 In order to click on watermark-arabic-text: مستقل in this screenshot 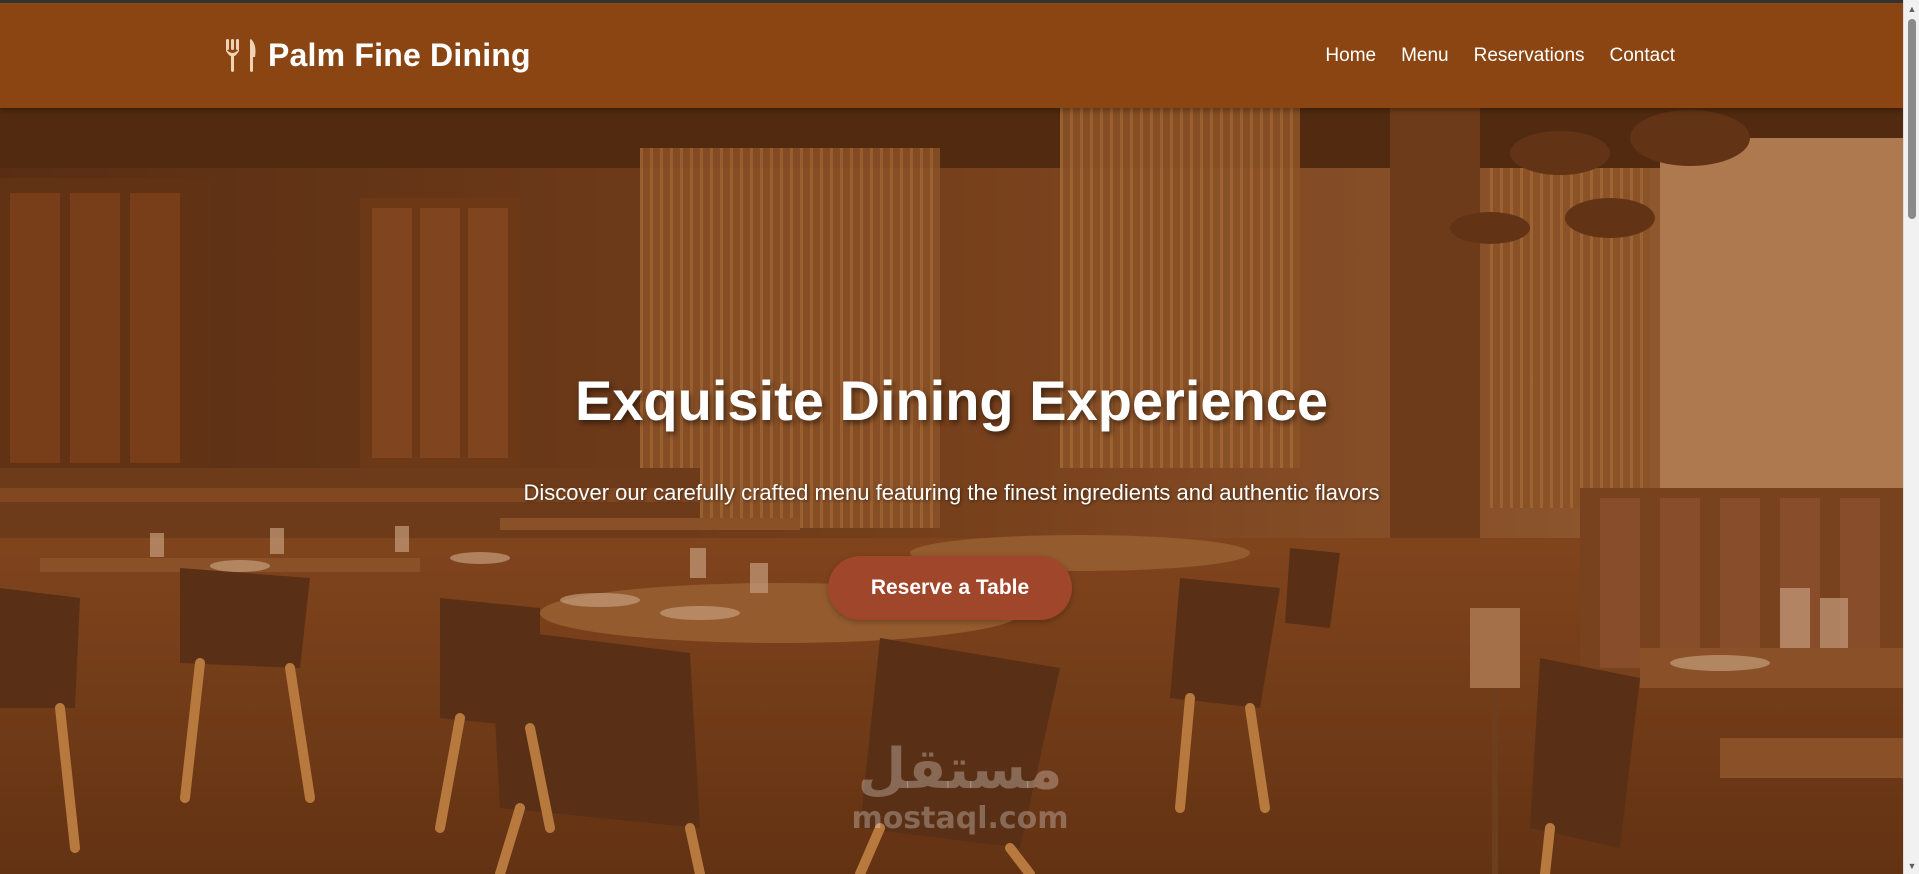, I will do `click(960, 769)`.